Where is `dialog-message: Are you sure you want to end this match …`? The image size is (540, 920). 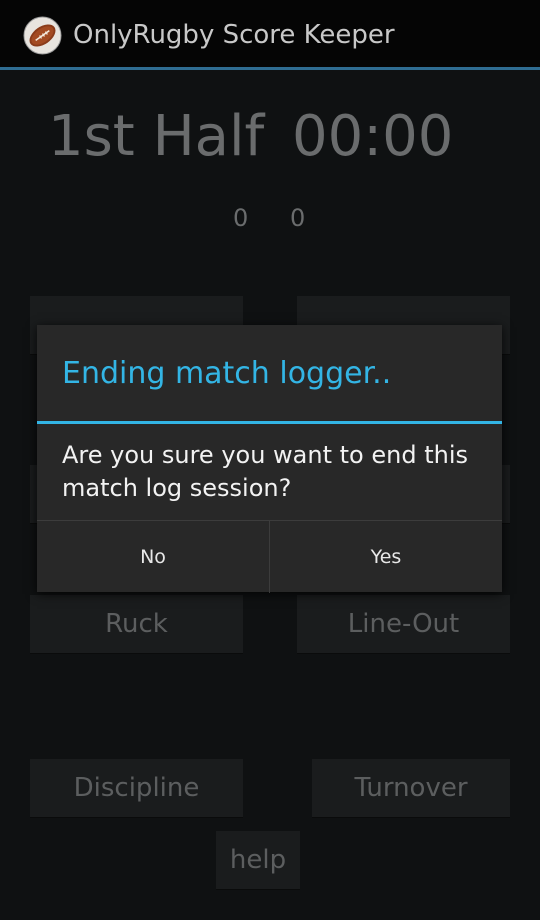 dialog-message: Are you sure you want to end this match … is located at coordinates (265, 471).